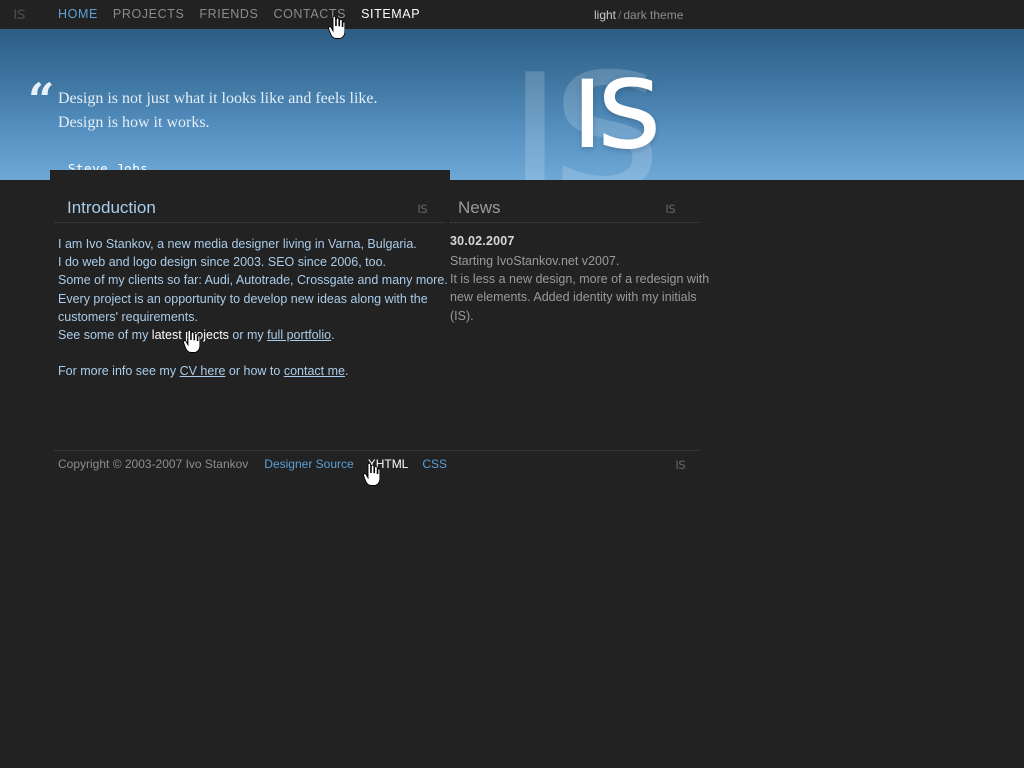  What do you see at coordinates (134, 122) in the screenshot?
I see `hero-quote-line-2: Design is how it works.` at bounding box center [134, 122].